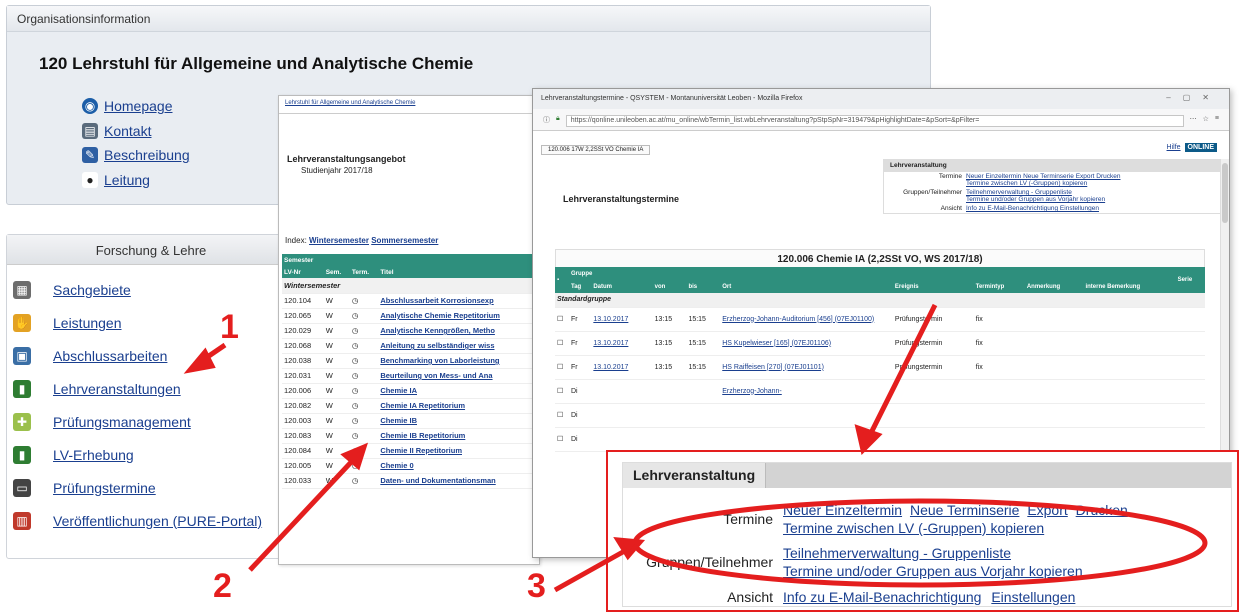 Image resolution: width=1241 pixels, height=615 pixels. Describe the element at coordinates (154, 322) in the screenshot. I see `menu-item-leistungen: ✋ Leistungen` at that location.